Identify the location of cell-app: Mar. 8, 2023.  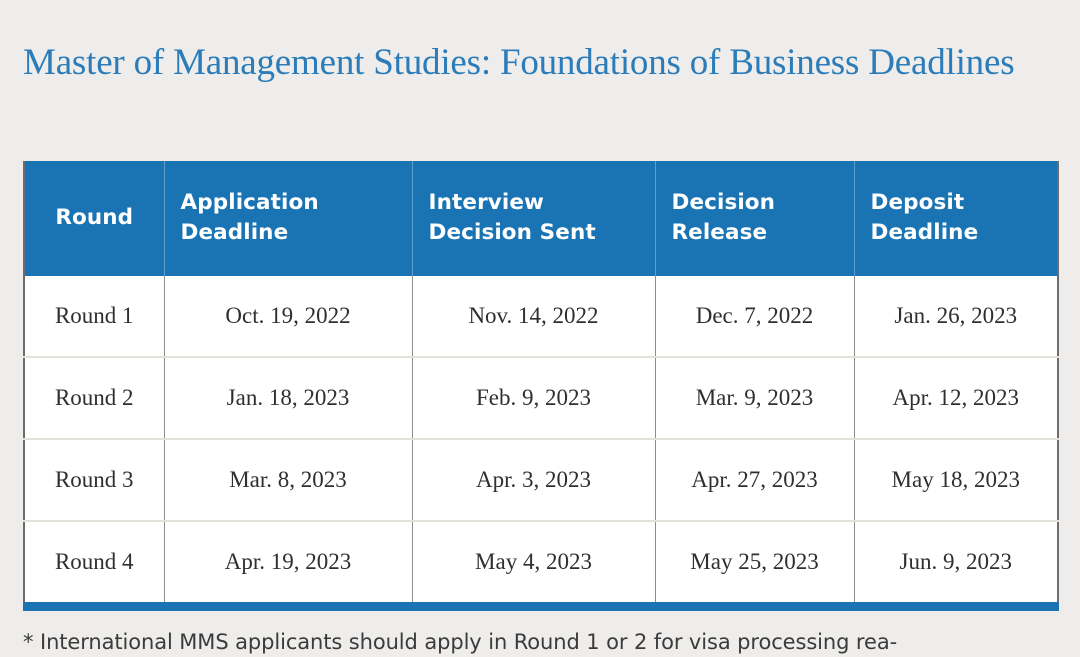
(288, 480).